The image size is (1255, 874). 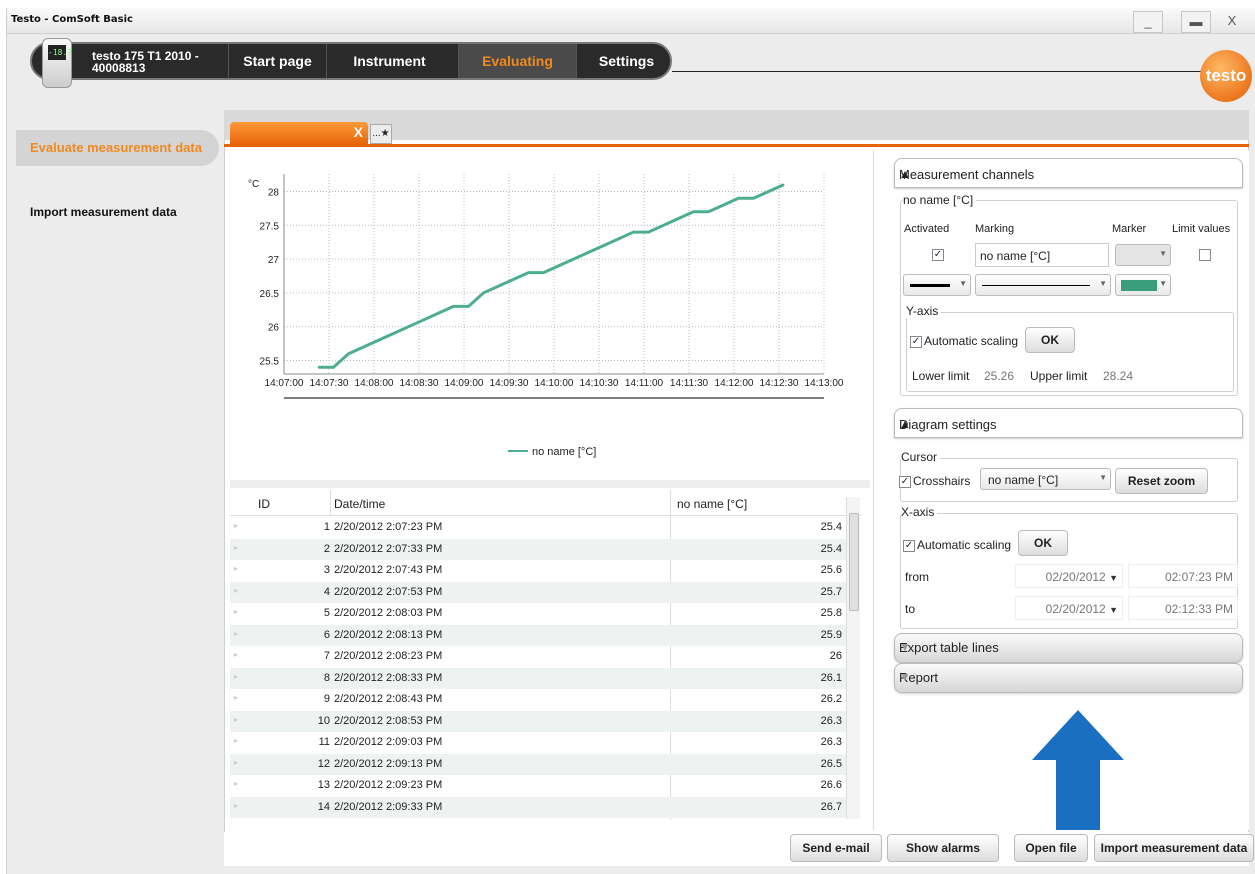 I want to click on y-auto-scaling-checkbox: ✓, so click(x=916, y=342).